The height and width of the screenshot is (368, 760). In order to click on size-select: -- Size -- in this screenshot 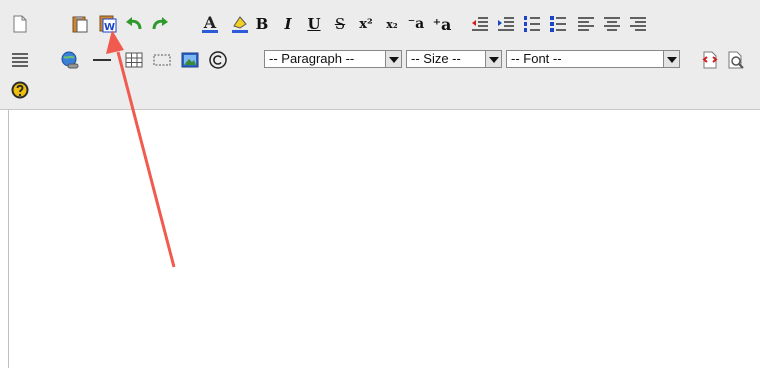, I will do `click(454, 59)`.